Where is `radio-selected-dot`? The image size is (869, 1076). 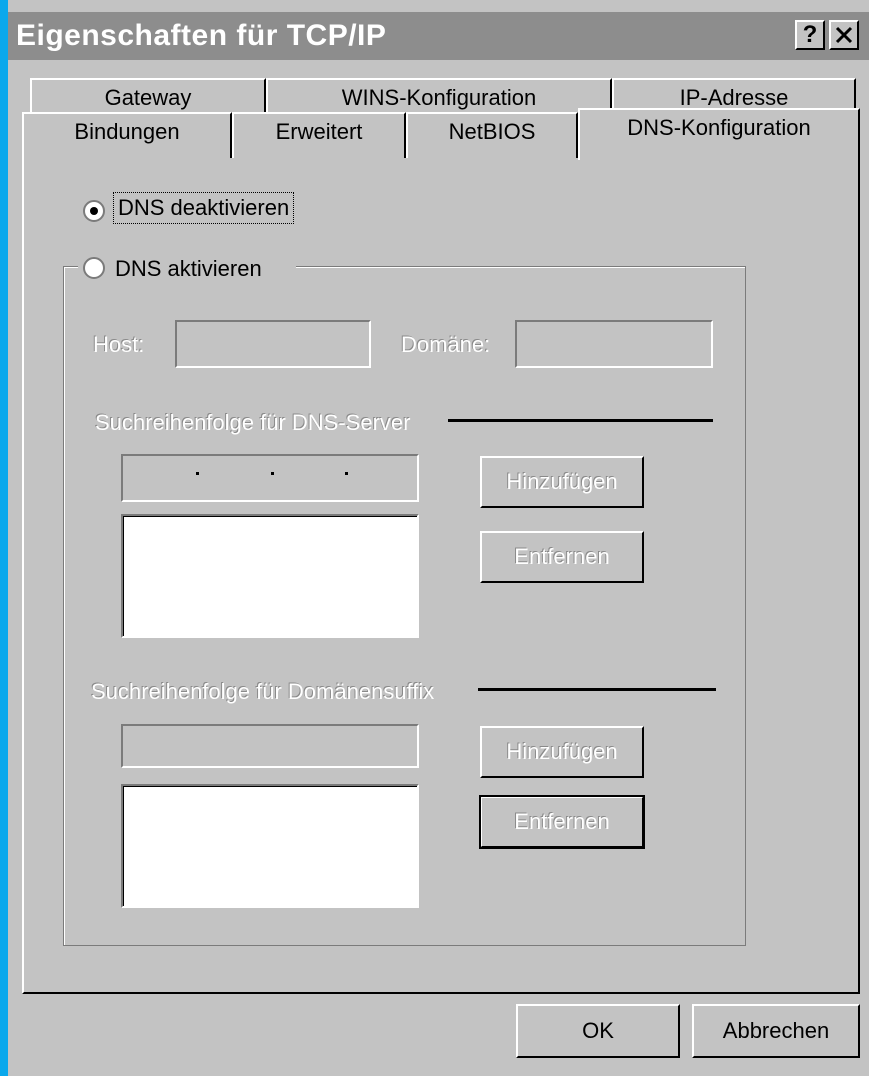 radio-selected-dot is located at coordinates (94, 211).